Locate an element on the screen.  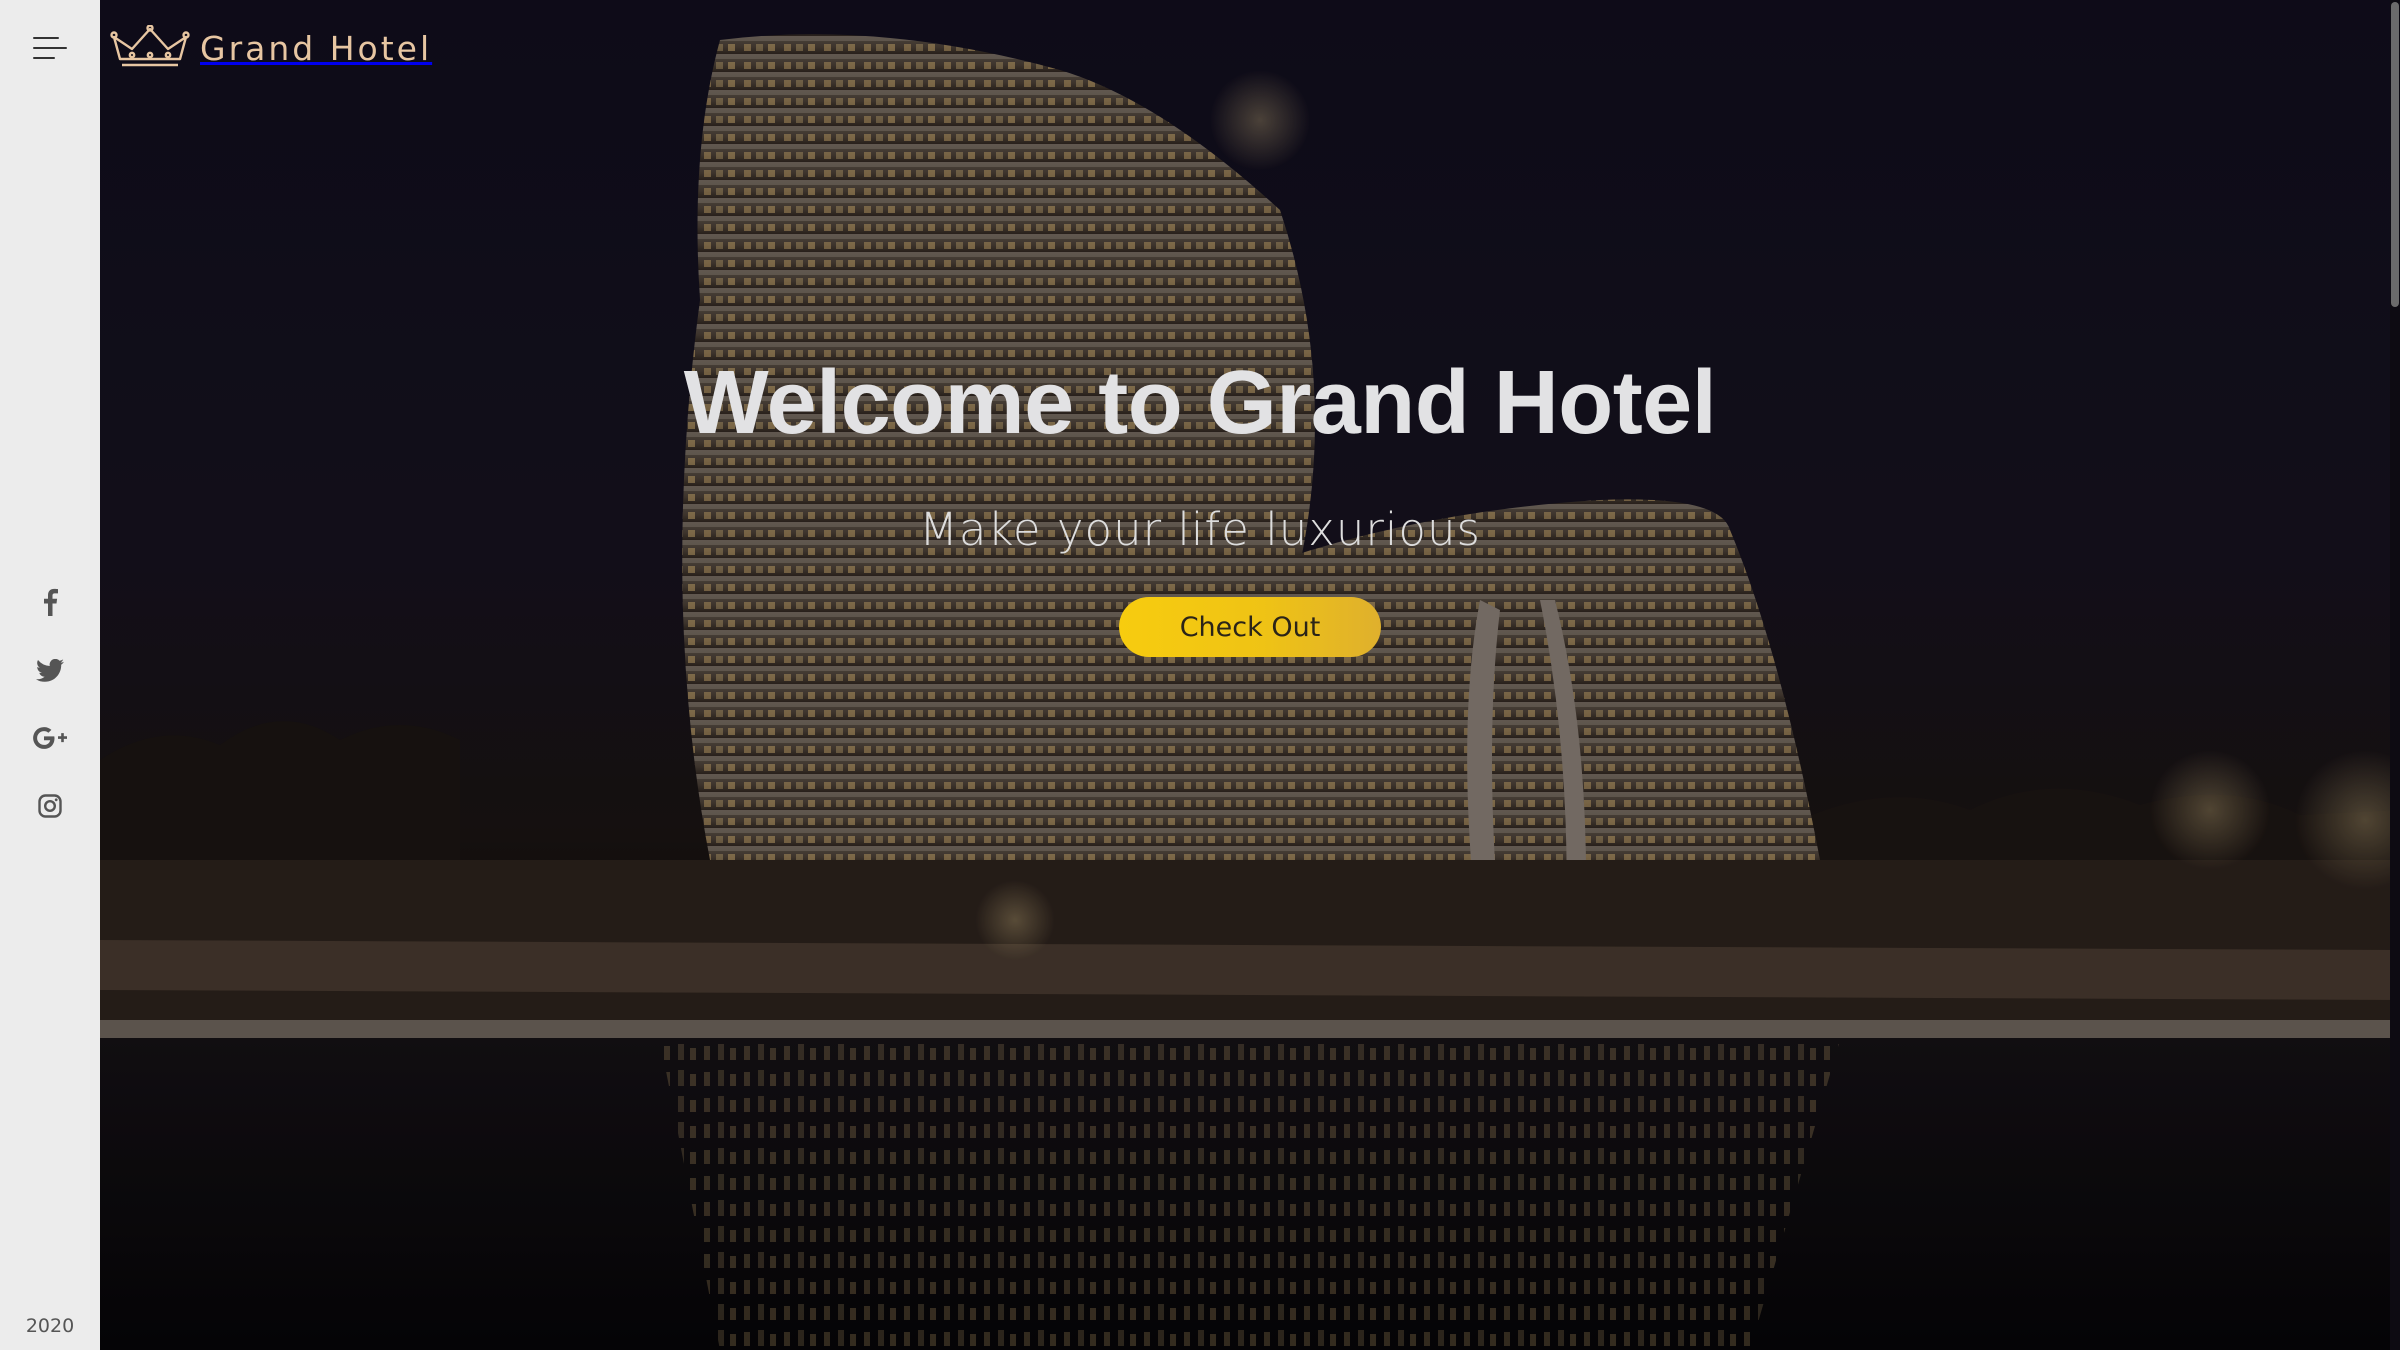
facebook-icon is located at coordinates (50, 602).